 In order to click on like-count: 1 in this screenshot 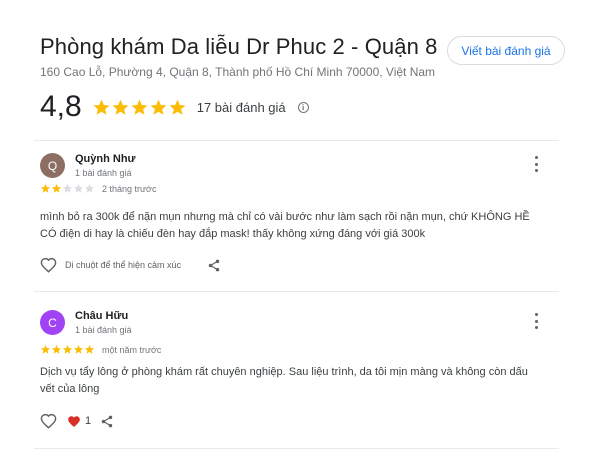, I will do `click(88, 421)`.